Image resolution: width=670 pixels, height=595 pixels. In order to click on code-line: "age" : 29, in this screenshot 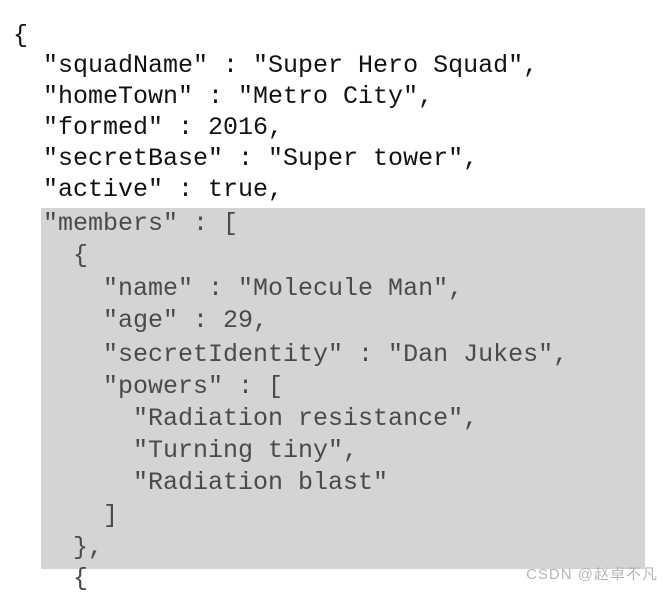, I will do `click(141, 320)`.